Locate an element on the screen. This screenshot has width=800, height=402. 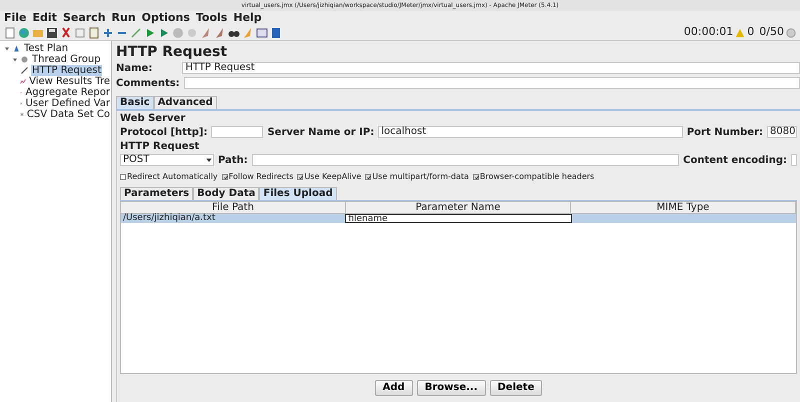
table-cell-text: /Users/jizhiqian/a.txt is located at coordinates (169, 218).